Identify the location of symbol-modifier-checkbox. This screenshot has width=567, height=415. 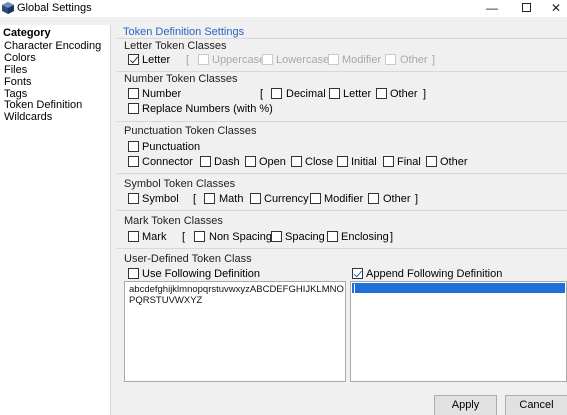
(315, 198).